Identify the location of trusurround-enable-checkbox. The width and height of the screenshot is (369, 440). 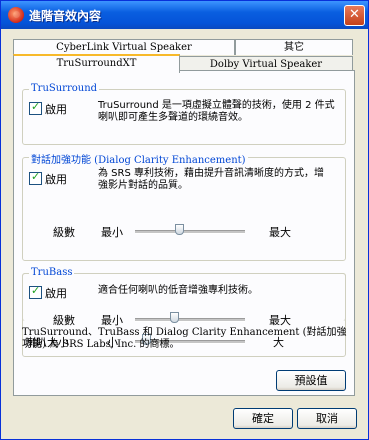
(35, 107).